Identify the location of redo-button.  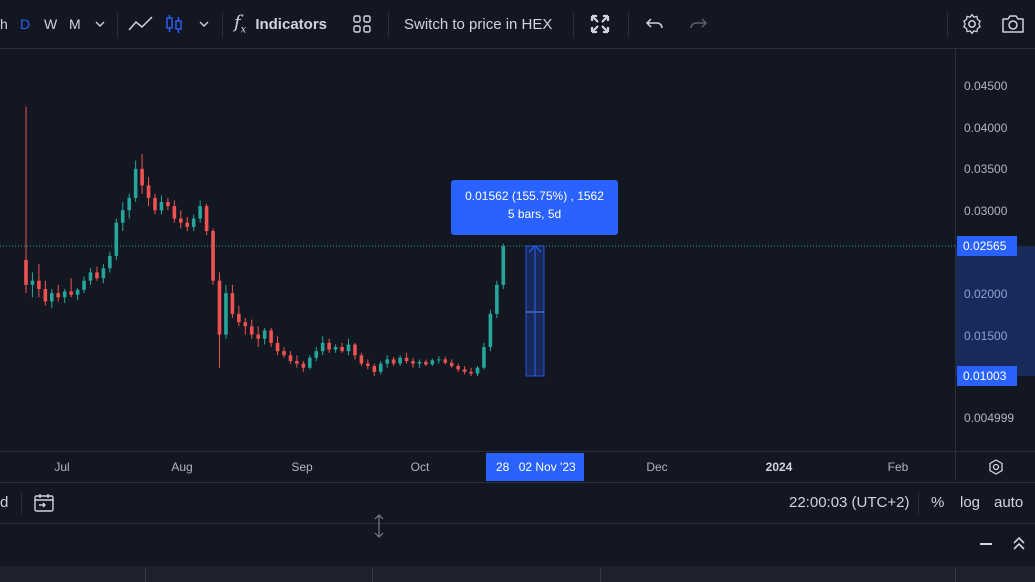
(698, 24).